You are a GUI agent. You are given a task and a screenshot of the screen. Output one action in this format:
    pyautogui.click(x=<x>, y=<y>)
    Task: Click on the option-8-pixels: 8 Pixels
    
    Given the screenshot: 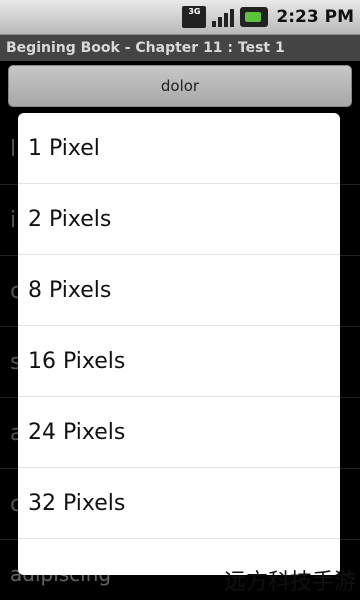 What is the action you would take?
    pyautogui.click(x=179, y=290)
    